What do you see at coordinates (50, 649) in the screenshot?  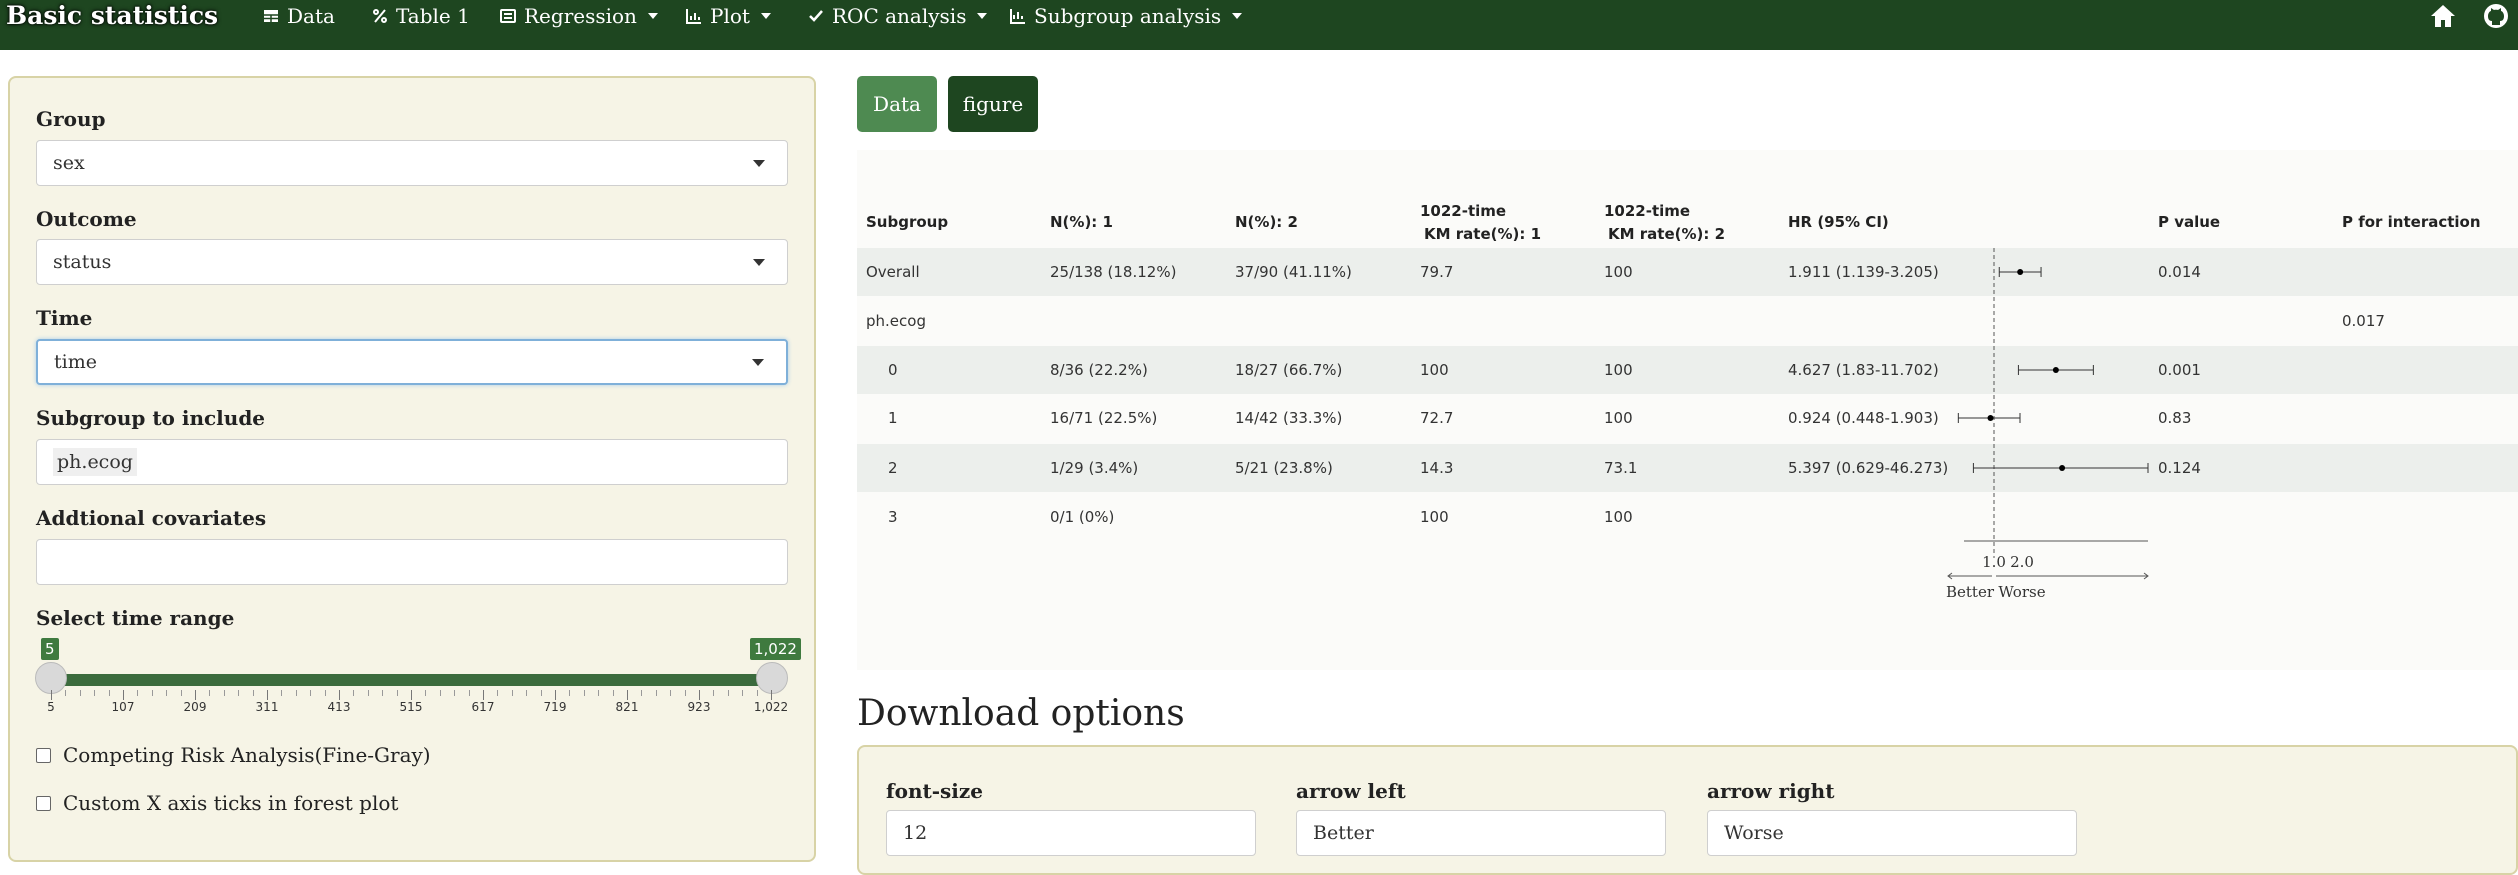 I see `slider-from-badge: 5` at bounding box center [50, 649].